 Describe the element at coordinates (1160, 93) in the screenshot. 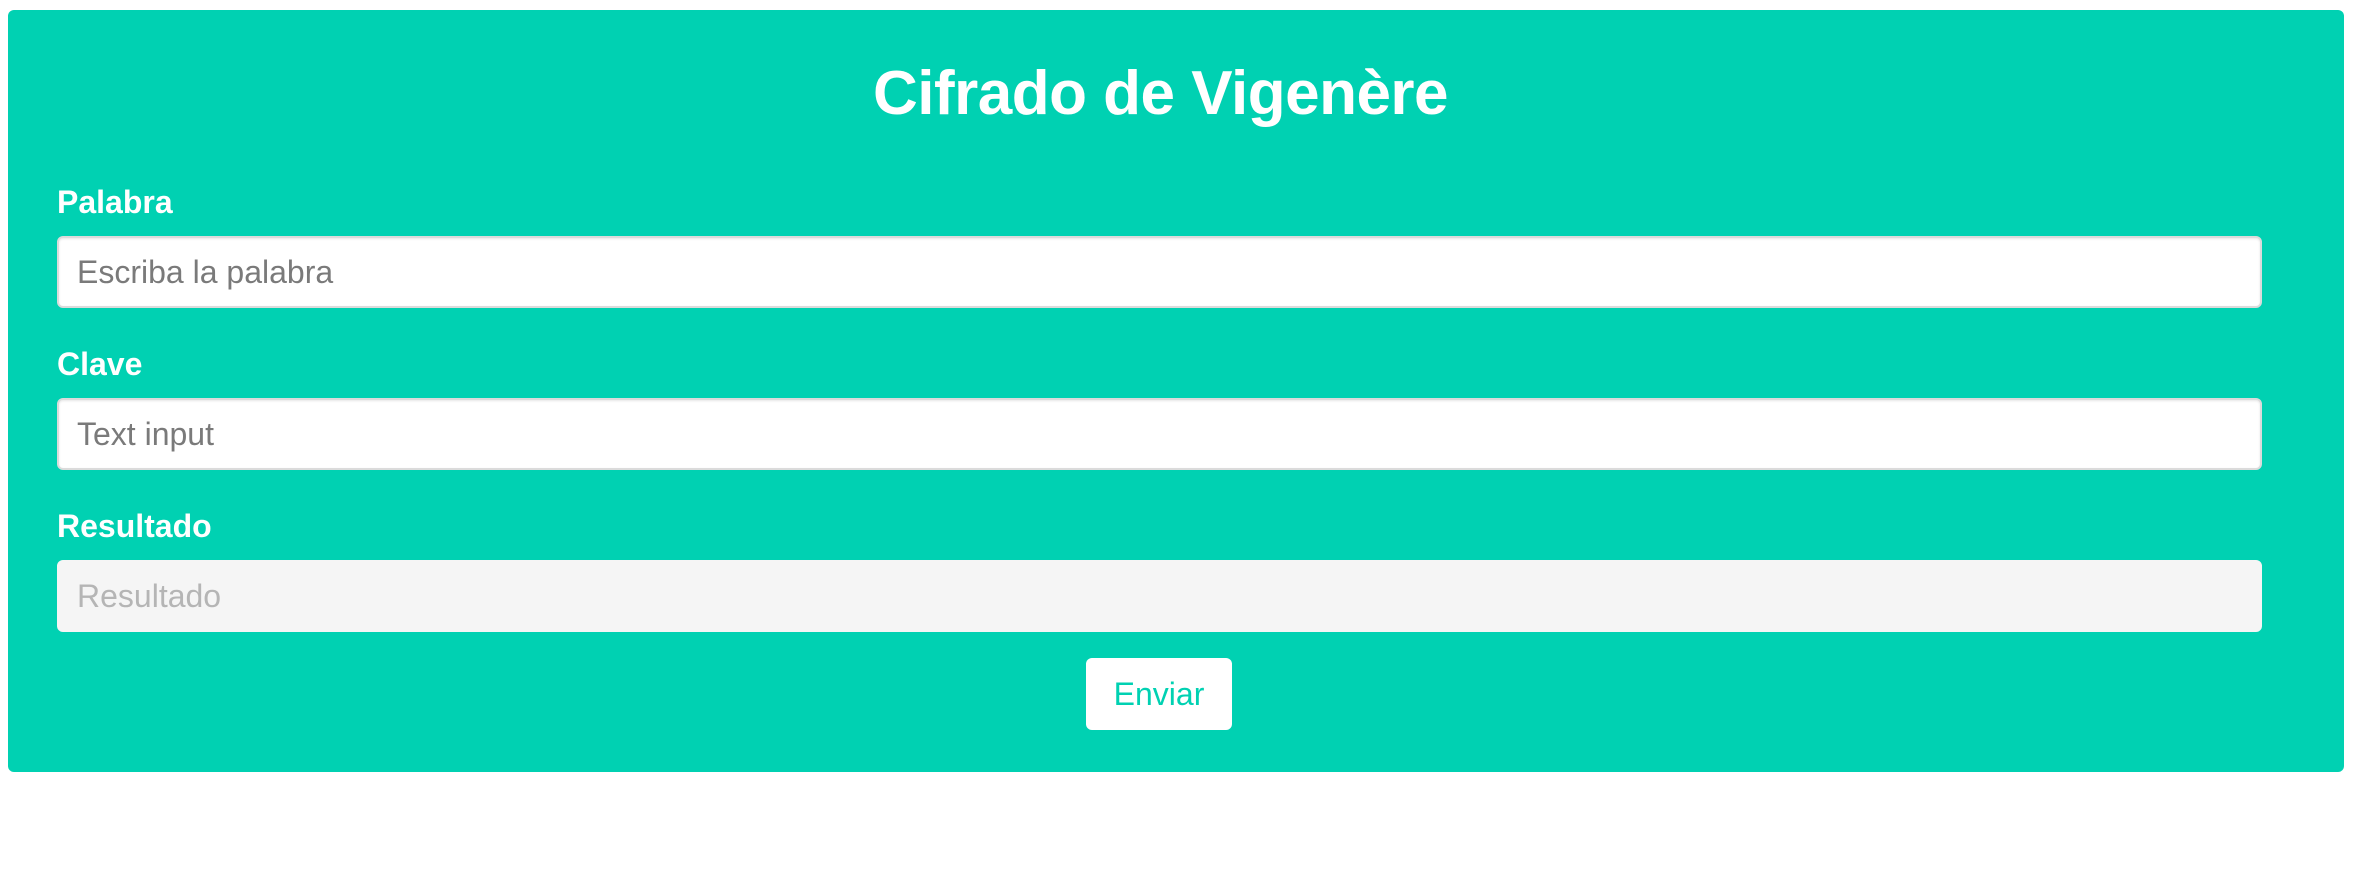

I see `page-title: Cifrado de Vigenère` at that location.